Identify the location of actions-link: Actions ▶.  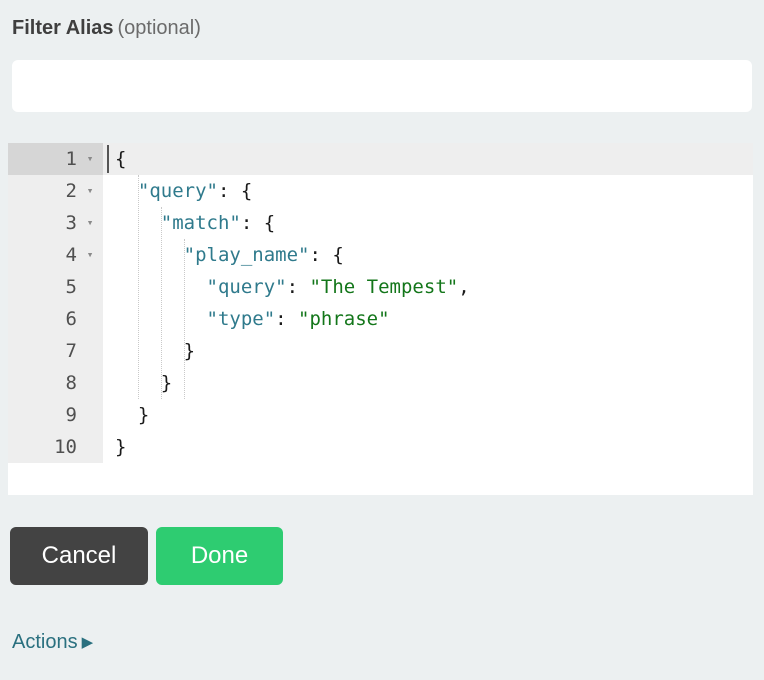
(52, 642).